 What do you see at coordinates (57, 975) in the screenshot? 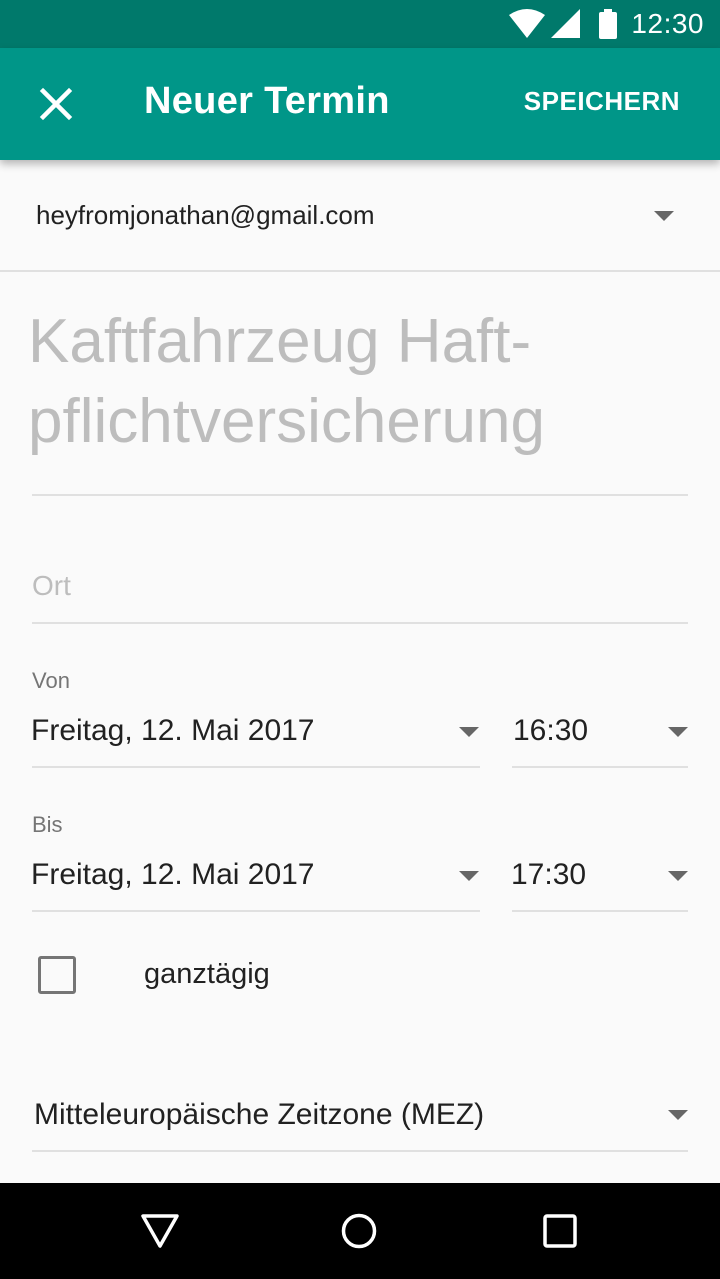
I see `all-day-checkbox` at bounding box center [57, 975].